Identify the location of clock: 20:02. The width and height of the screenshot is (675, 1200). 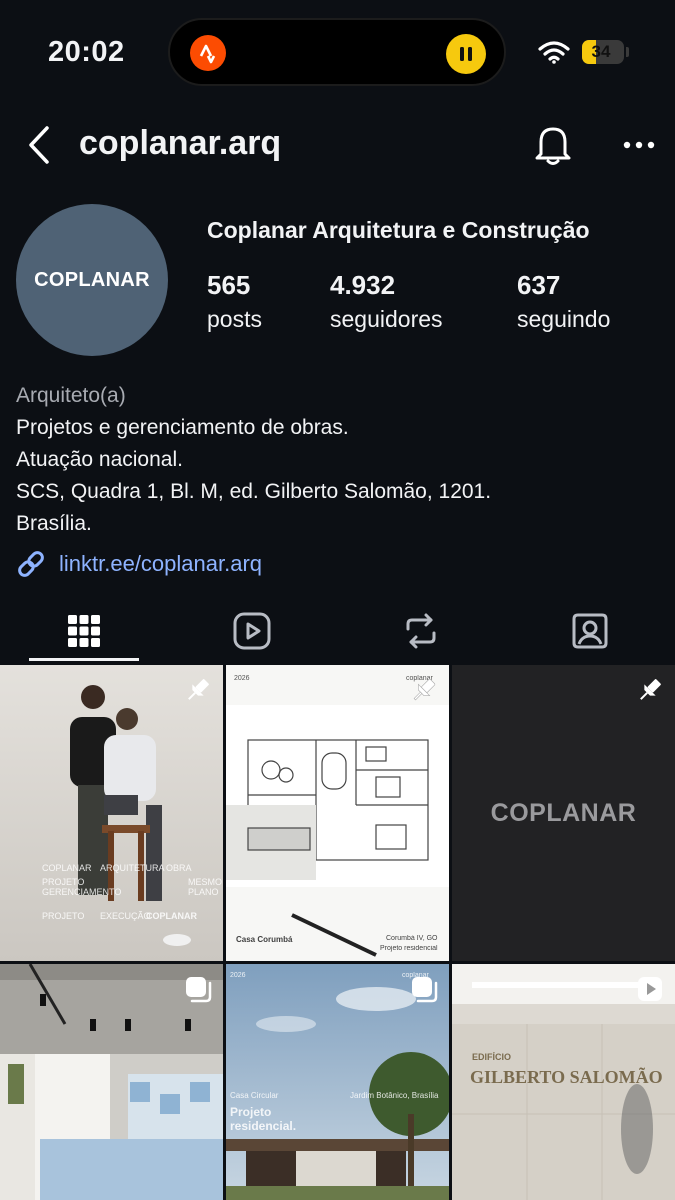
(86, 52).